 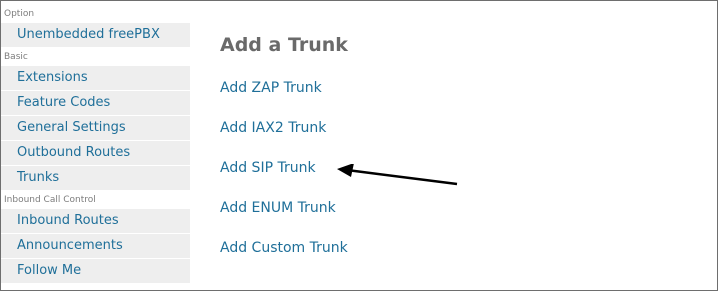 What do you see at coordinates (284, 45) in the screenshot?
I see `page-title: Add a Trunk` at bounding box center [284, 45].